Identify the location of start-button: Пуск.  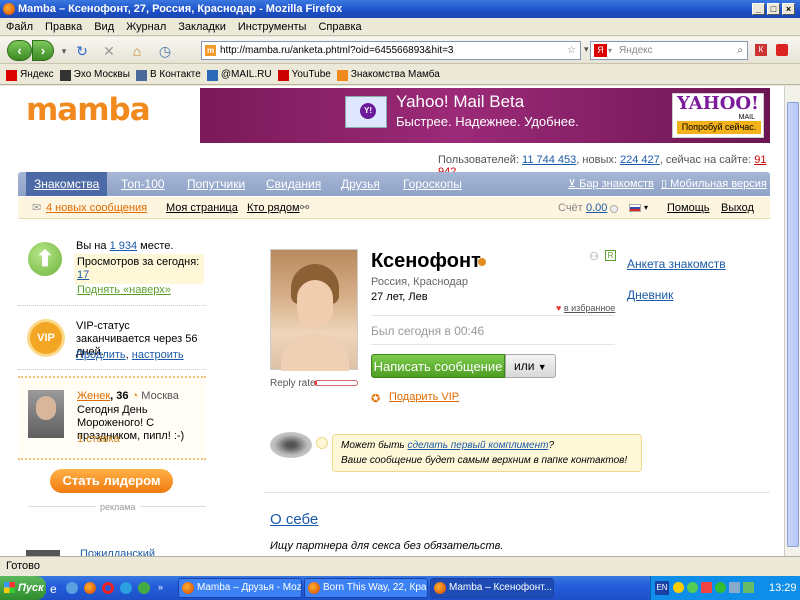
(23, 588).